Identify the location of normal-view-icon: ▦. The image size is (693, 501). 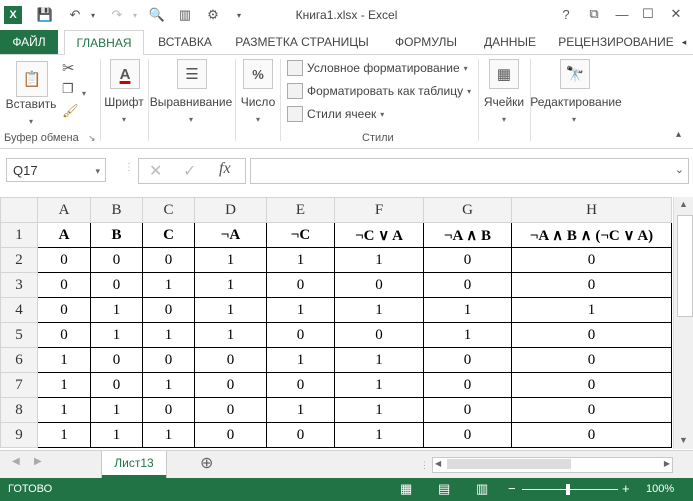
(406, 489).